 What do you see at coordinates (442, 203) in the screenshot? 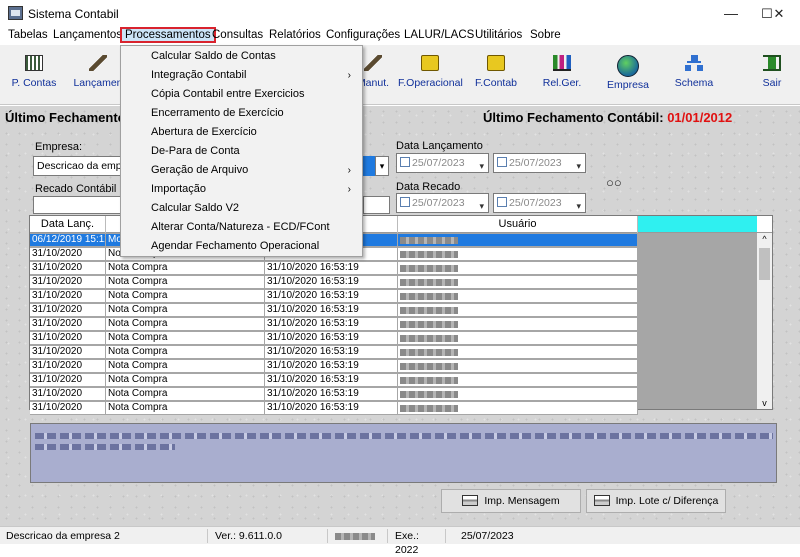
I see `data-recado-from: 25/07/2023 ▾` at bounding box center [442, 203].